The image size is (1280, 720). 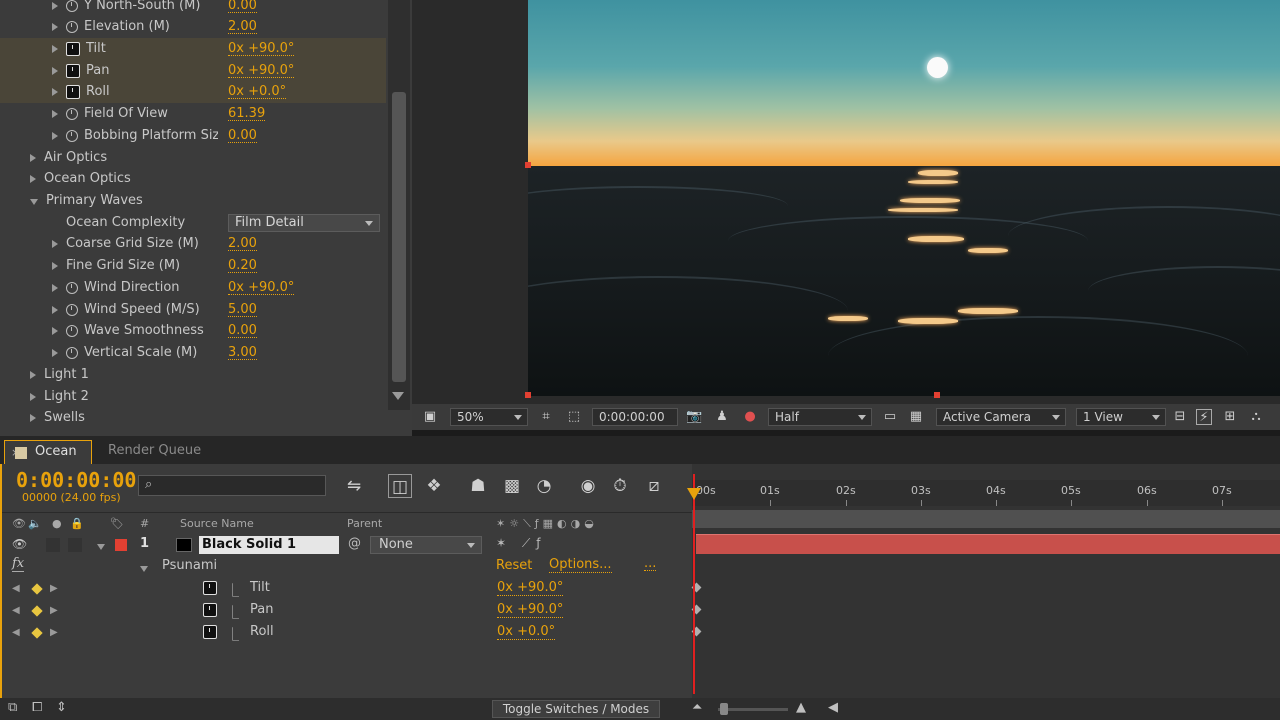 What do you see at coordinates (512, 486) in the screenshot?
I see `motion-blur-icon: ▩` at bounding box center [512, 486].